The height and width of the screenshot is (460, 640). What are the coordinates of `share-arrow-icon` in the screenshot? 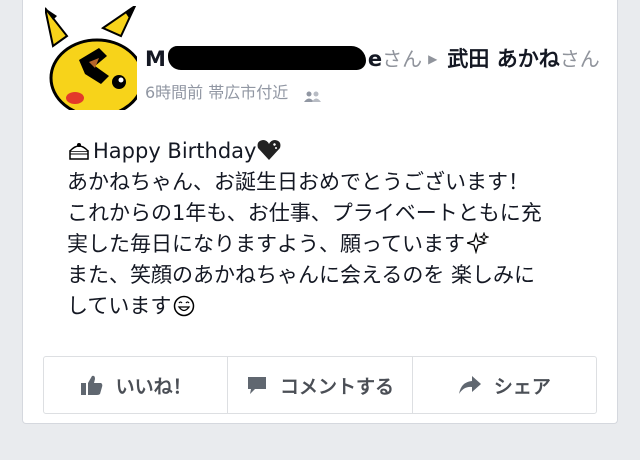 It's located at (469, 385).